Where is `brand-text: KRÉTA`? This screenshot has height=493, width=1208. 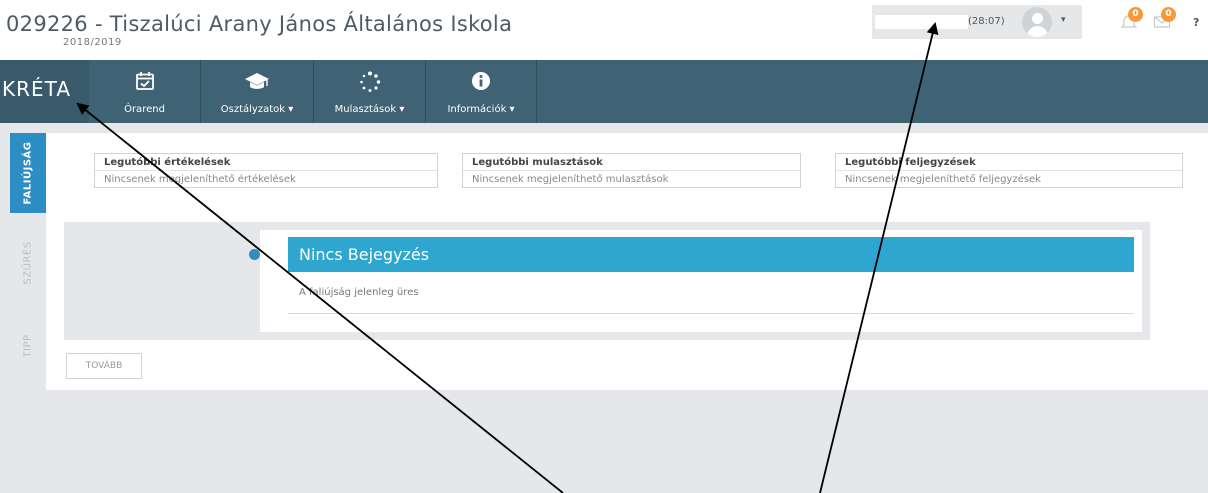
brand-text: KRÉTA is located at coordinates (36, 89).